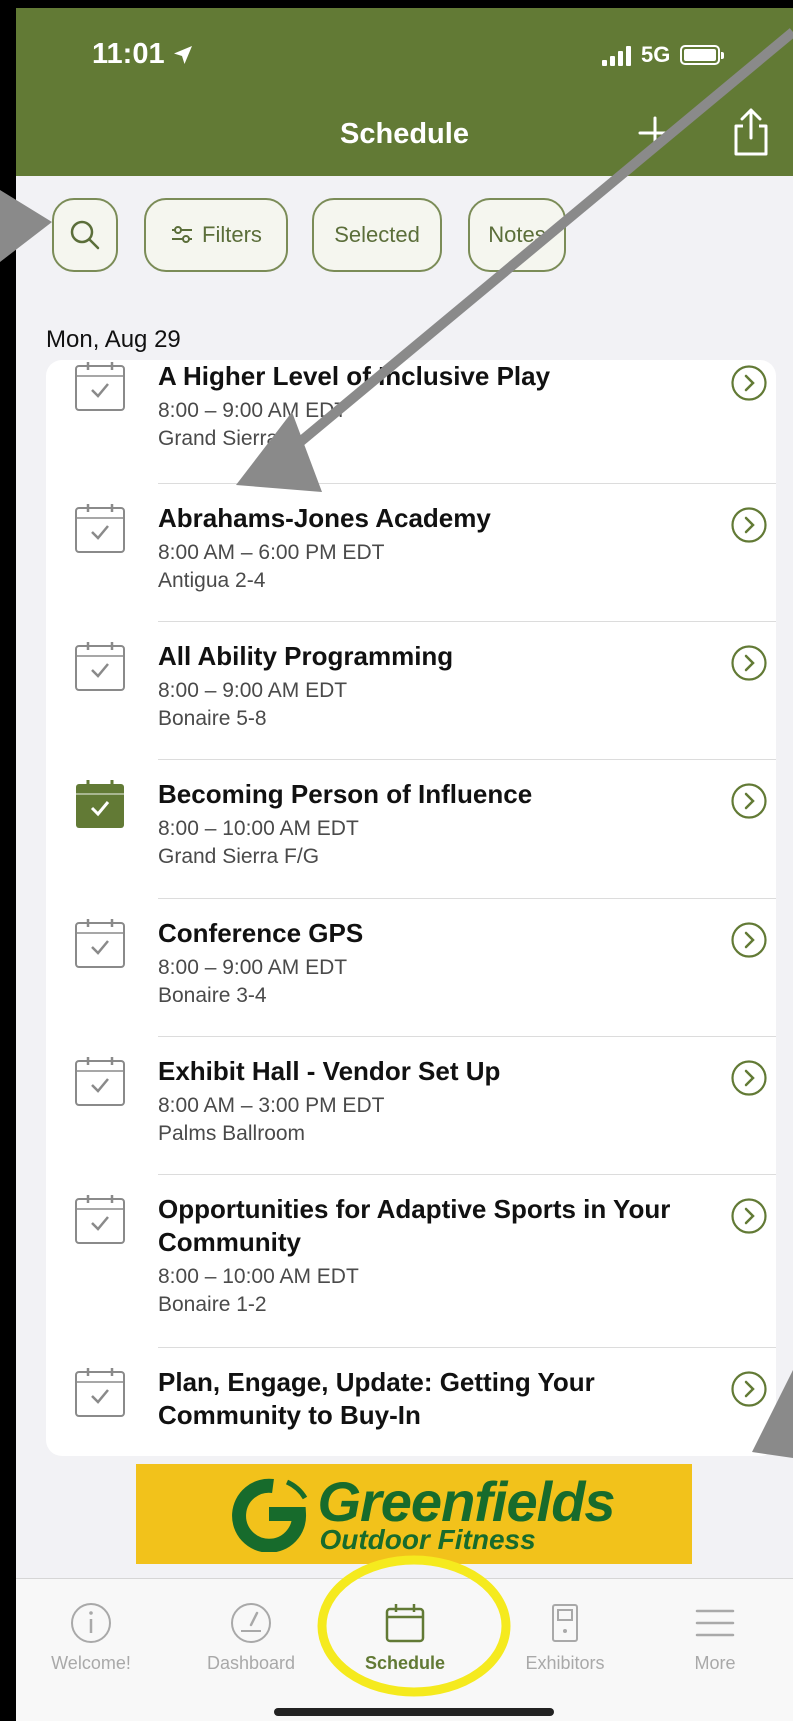  I want to click on status-indicators: 5G, so click(663, 55).